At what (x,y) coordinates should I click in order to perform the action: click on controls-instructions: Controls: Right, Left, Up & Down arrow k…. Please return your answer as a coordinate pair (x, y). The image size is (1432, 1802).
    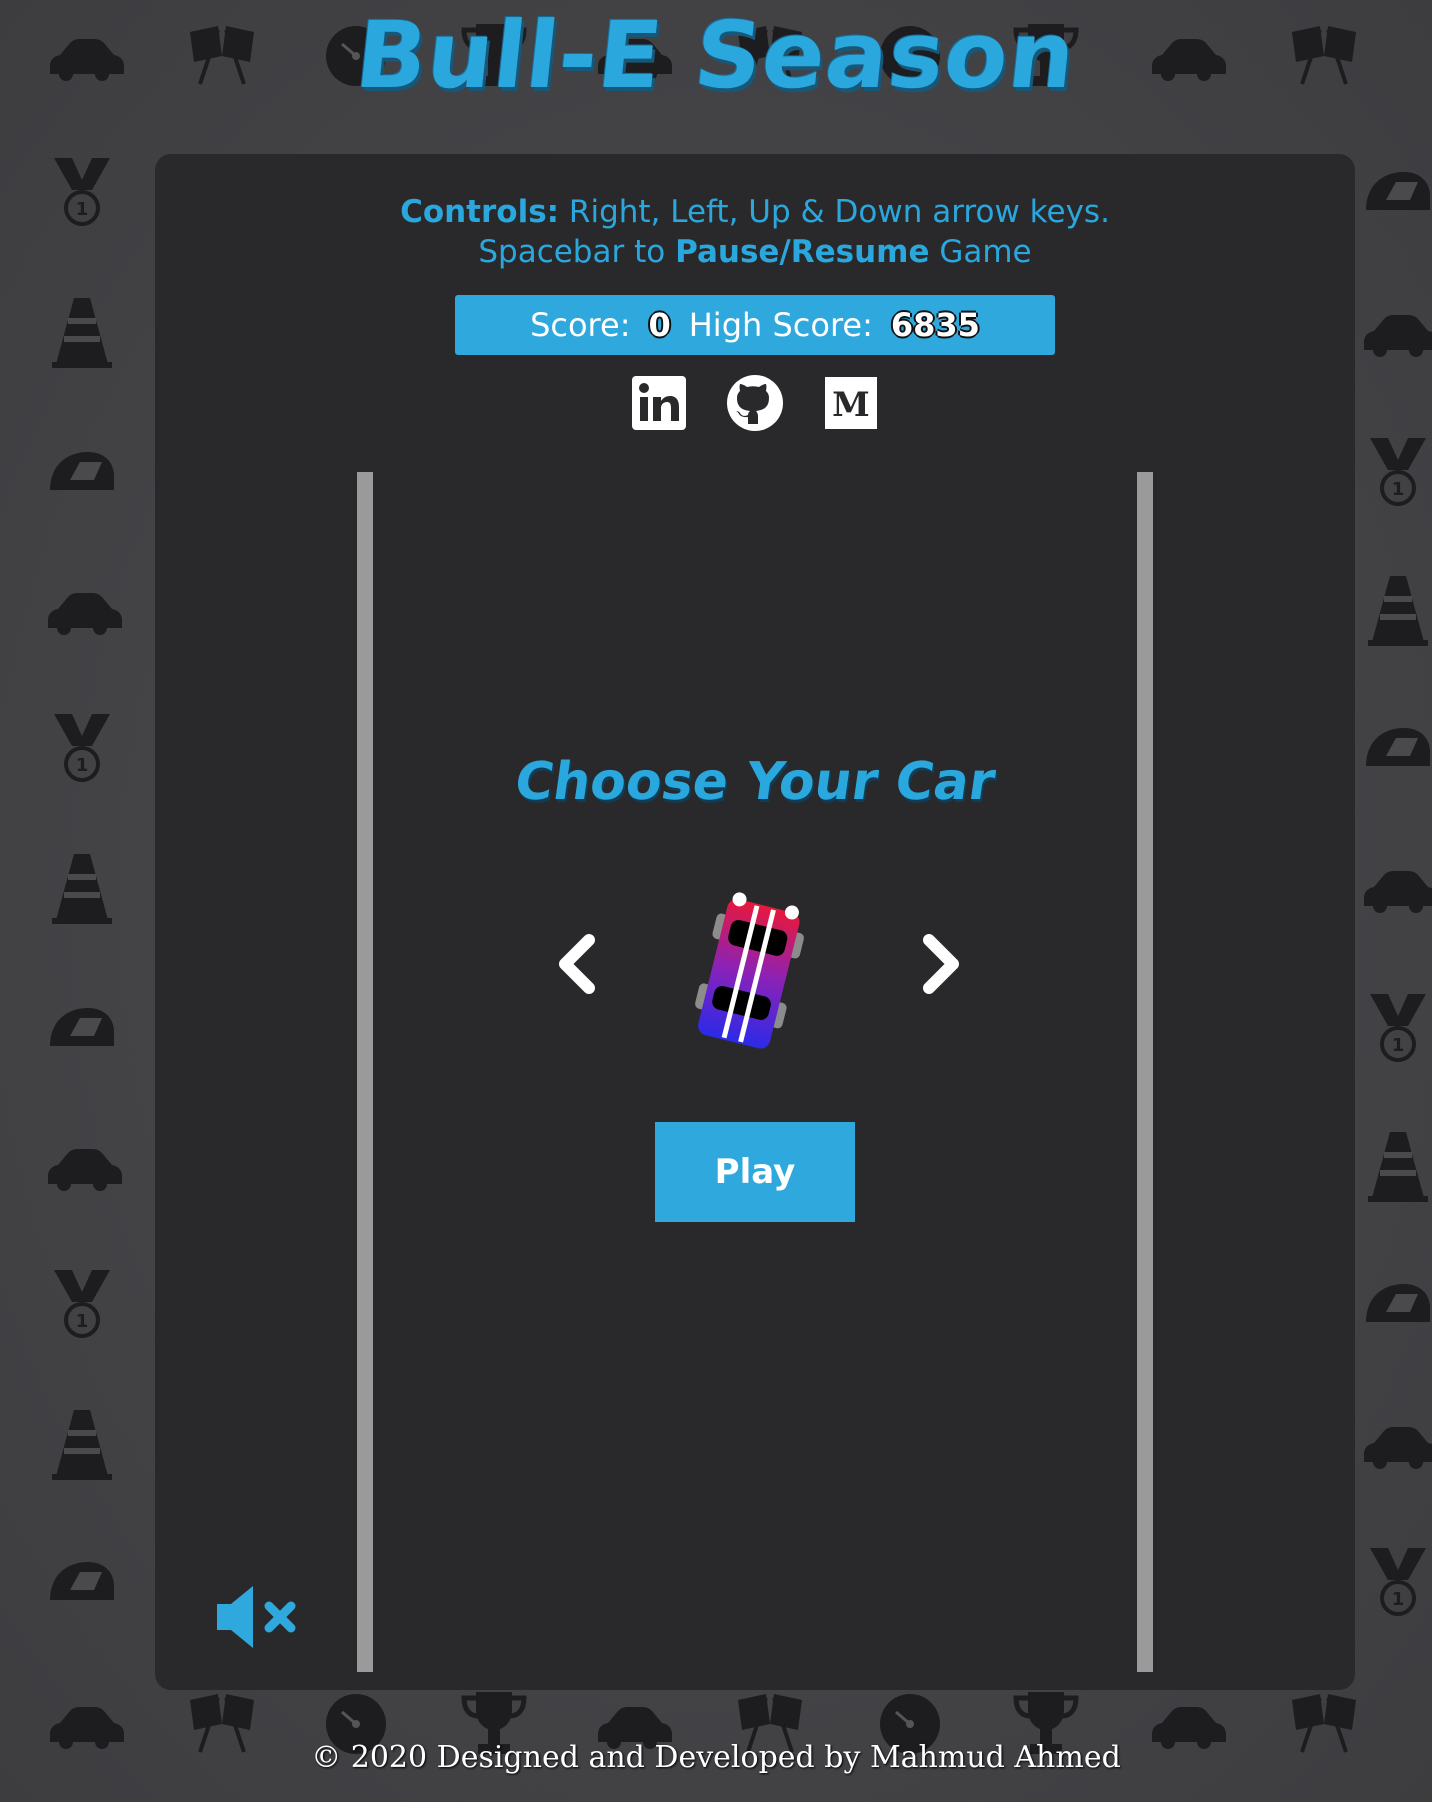
    Looking at the image, I should click on (755, 232).